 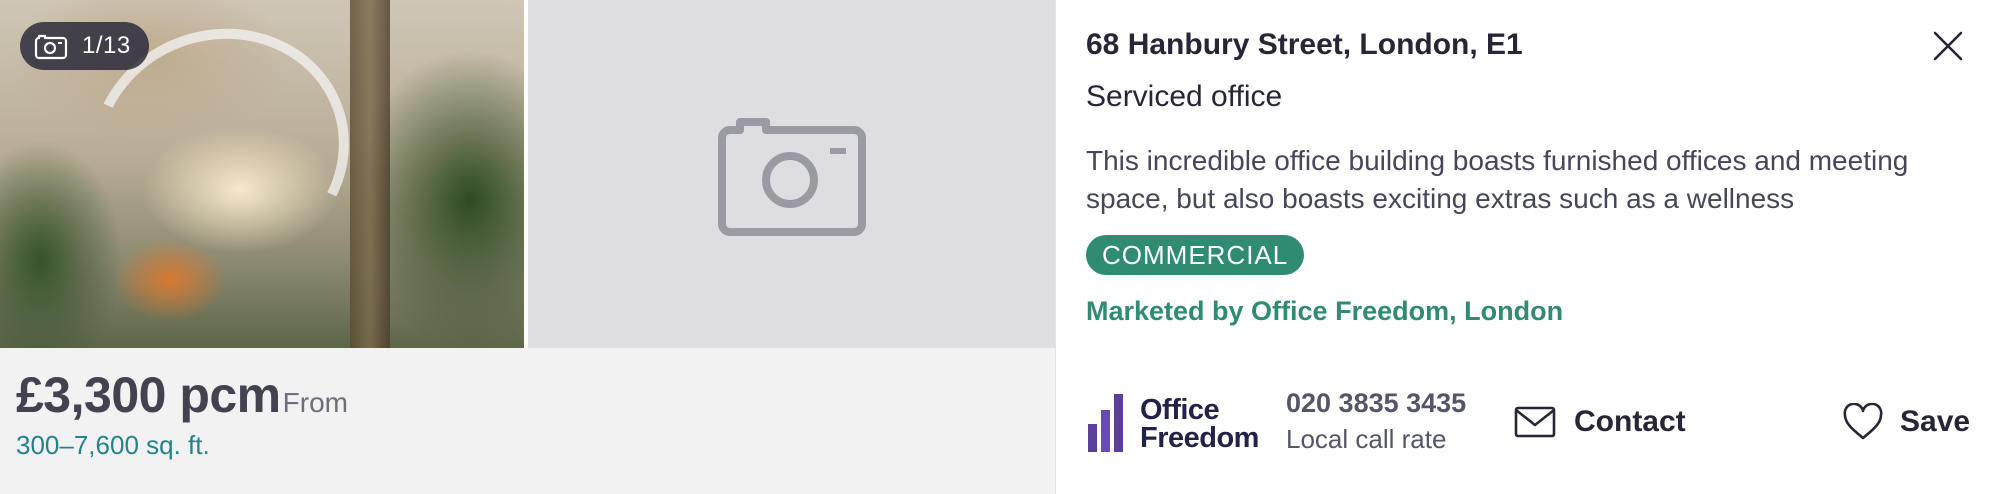 I want to click on agent-logo-wordmark: Office Freedom, so click(x=1199, y=424).